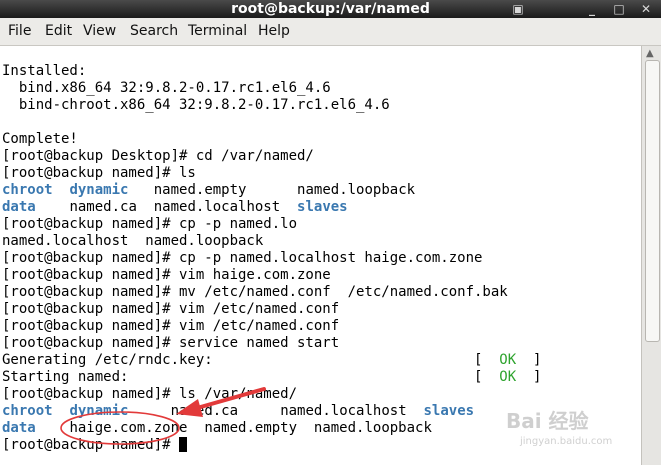 The width and height of the screenshot is (661, 465). What do you see at coordinates (547, 421) in the screenshot?
I see `watermark-logo: Bai 经验` at bounding box center [547, 421].